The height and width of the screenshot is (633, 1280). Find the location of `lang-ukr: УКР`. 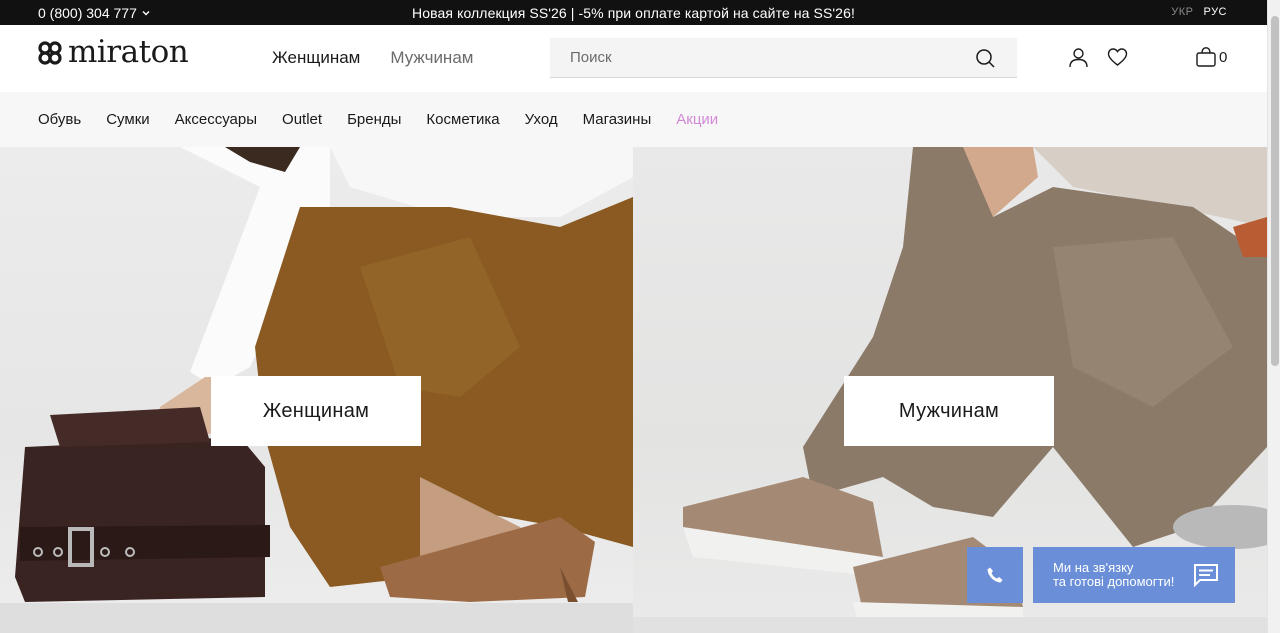

lang-ukr: УКР is located at coordinates (1182, 12).